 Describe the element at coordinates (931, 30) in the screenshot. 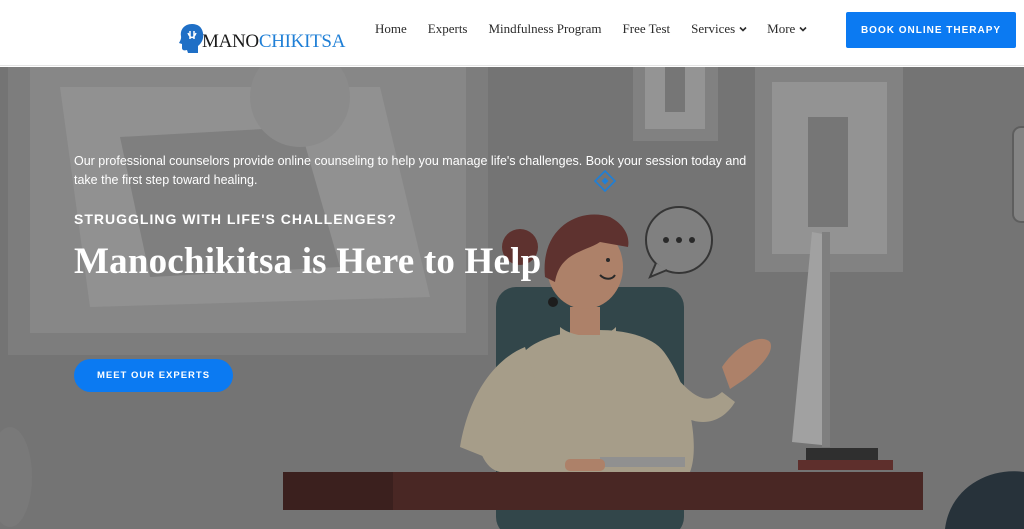

I see `book-online-therapy-button: BOOK ONLINE THERAPY` at that location.